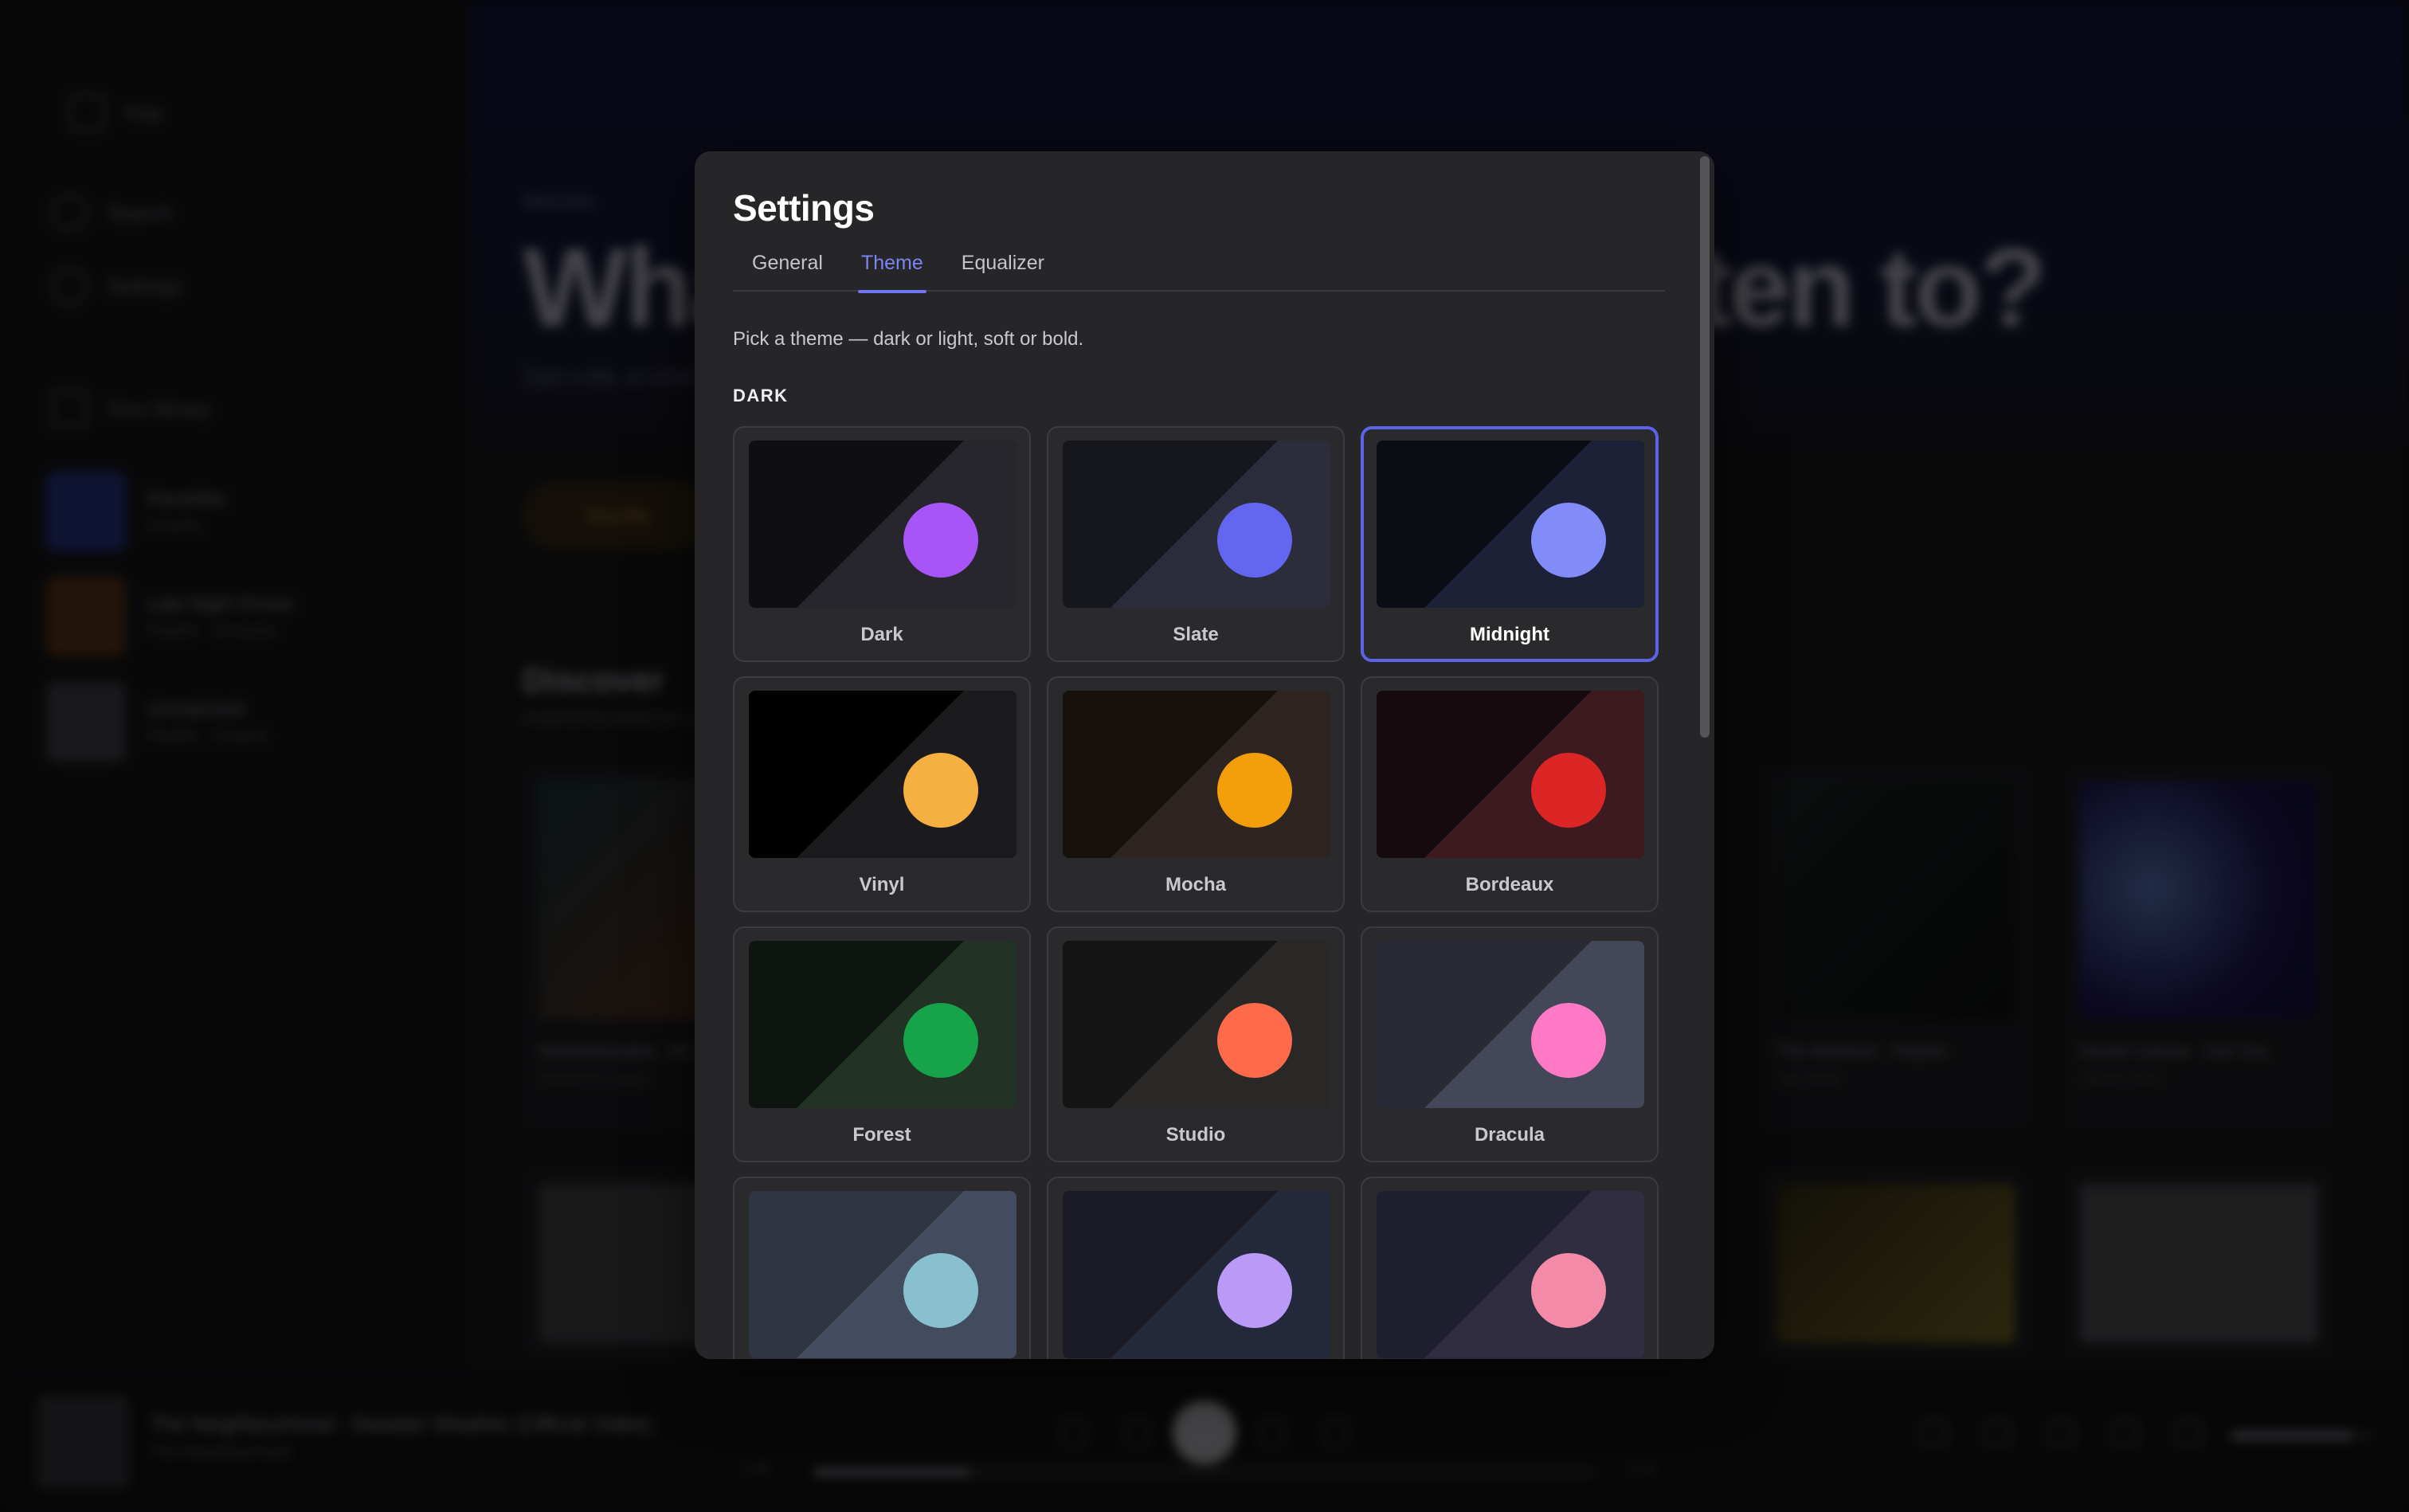  I want to click on theme-name: Studio, so click(1195, 1135).